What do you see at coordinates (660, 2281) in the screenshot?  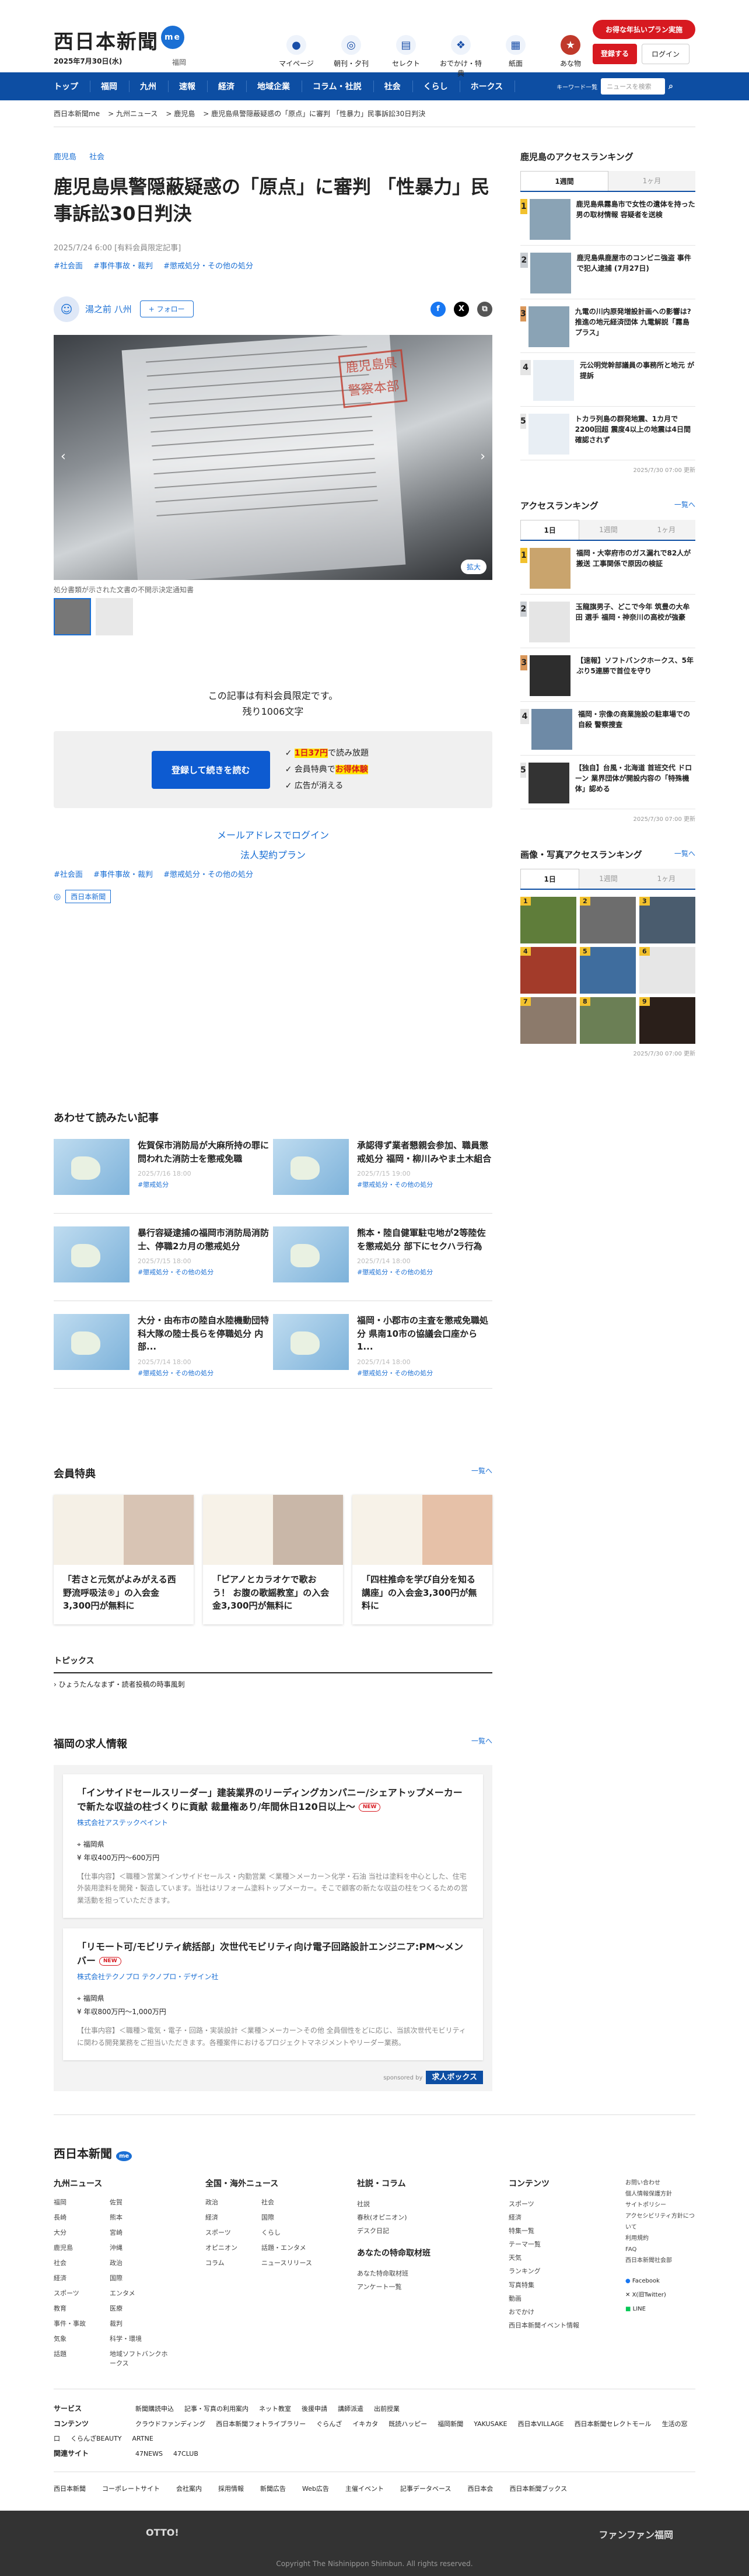 I see `facebook-link: ● Facebook` at bounding box center [660, 2281].